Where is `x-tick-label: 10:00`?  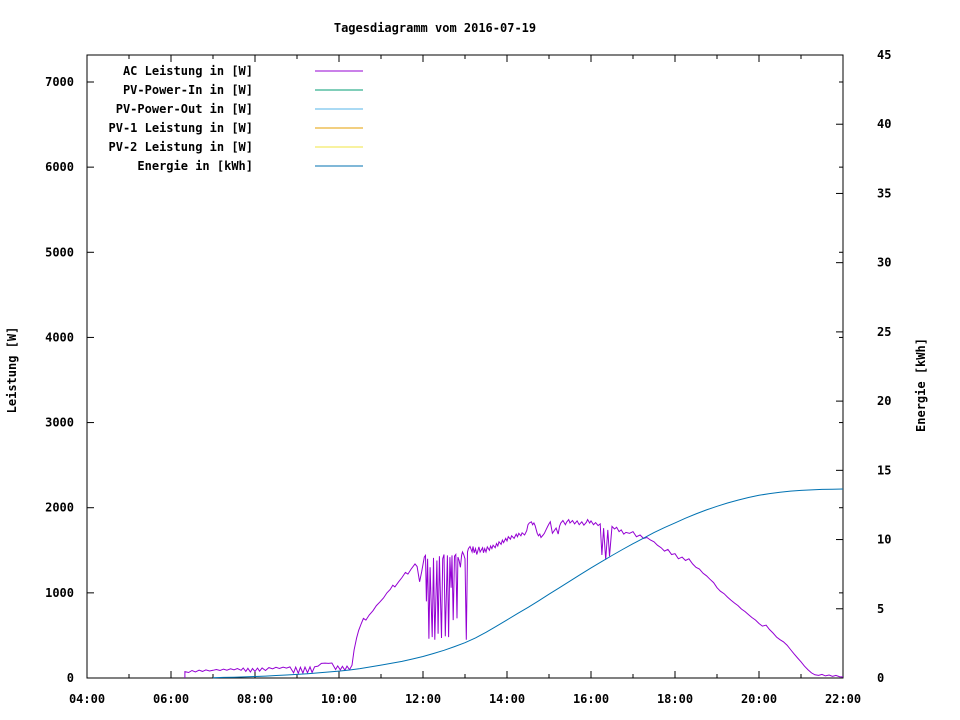 x-tick-label: 10:00 is located at coordinates (339, 699).